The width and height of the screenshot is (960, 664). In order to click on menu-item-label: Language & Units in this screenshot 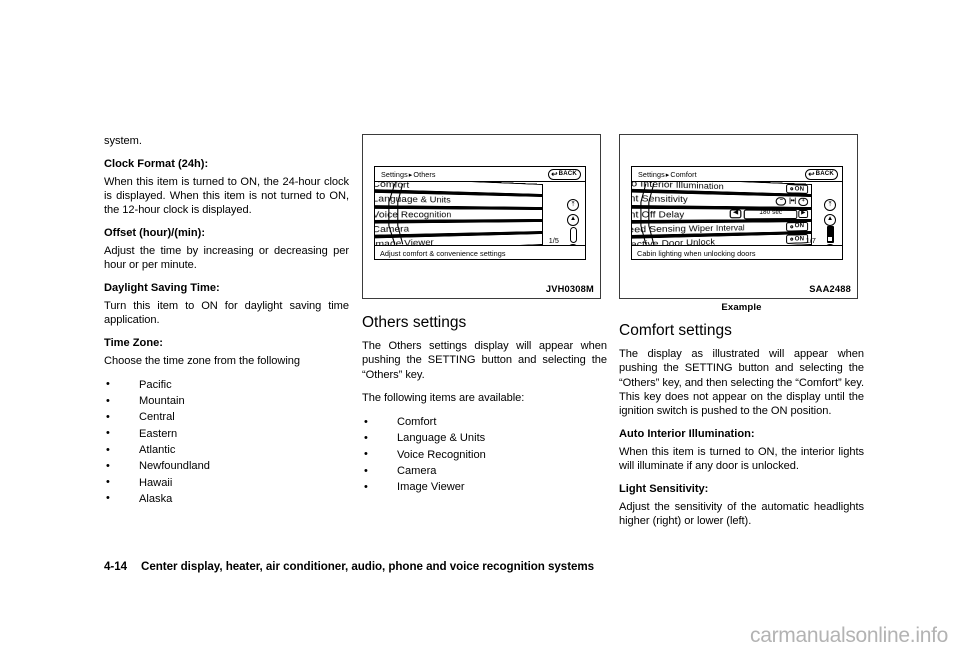, I will do `click(413, 199)`.